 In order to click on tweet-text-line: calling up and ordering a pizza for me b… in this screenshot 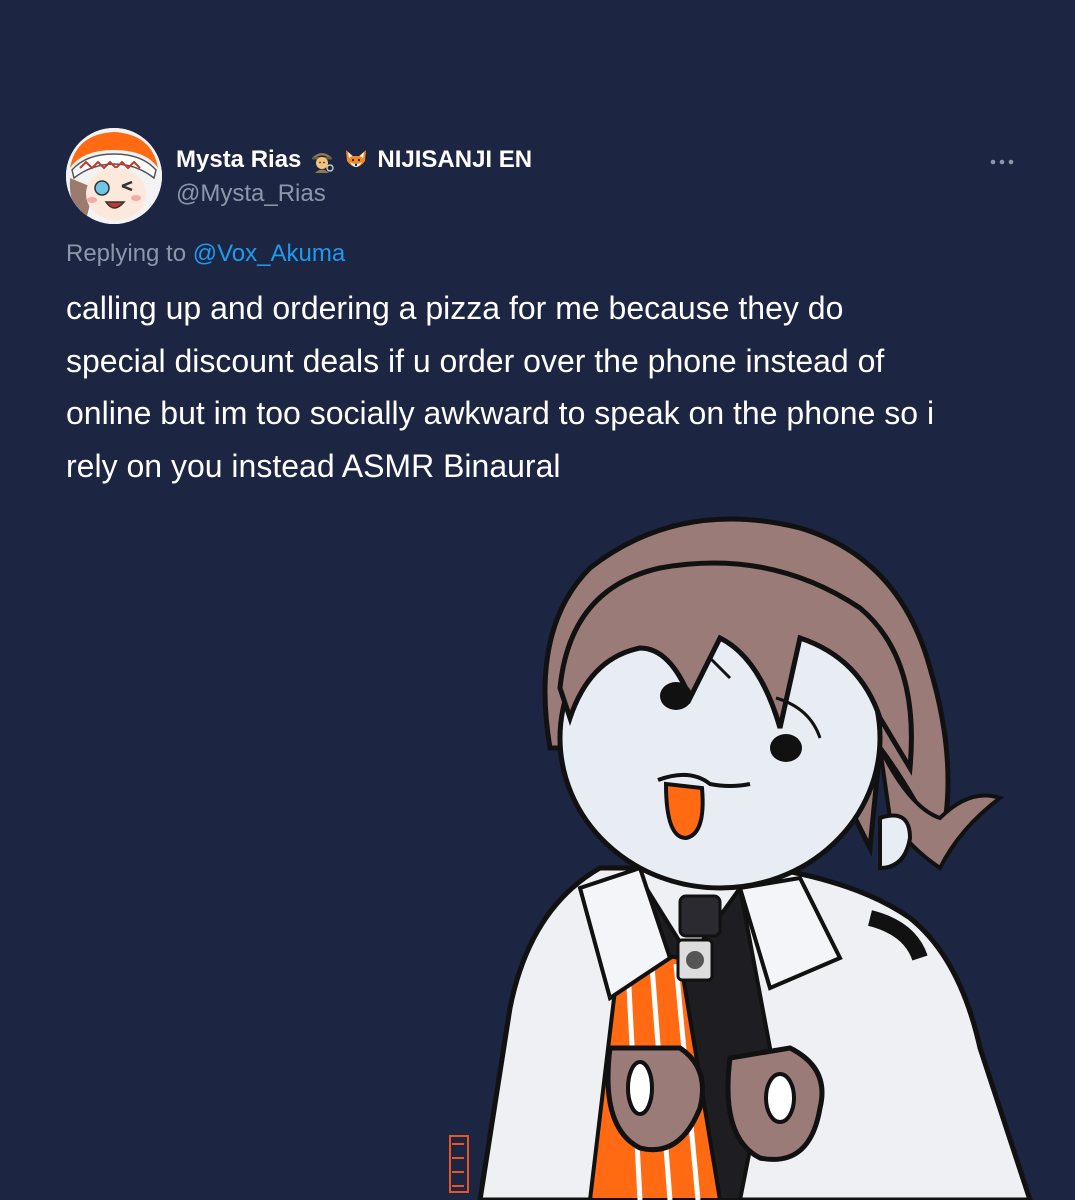, I will do `click(455, 308)`.